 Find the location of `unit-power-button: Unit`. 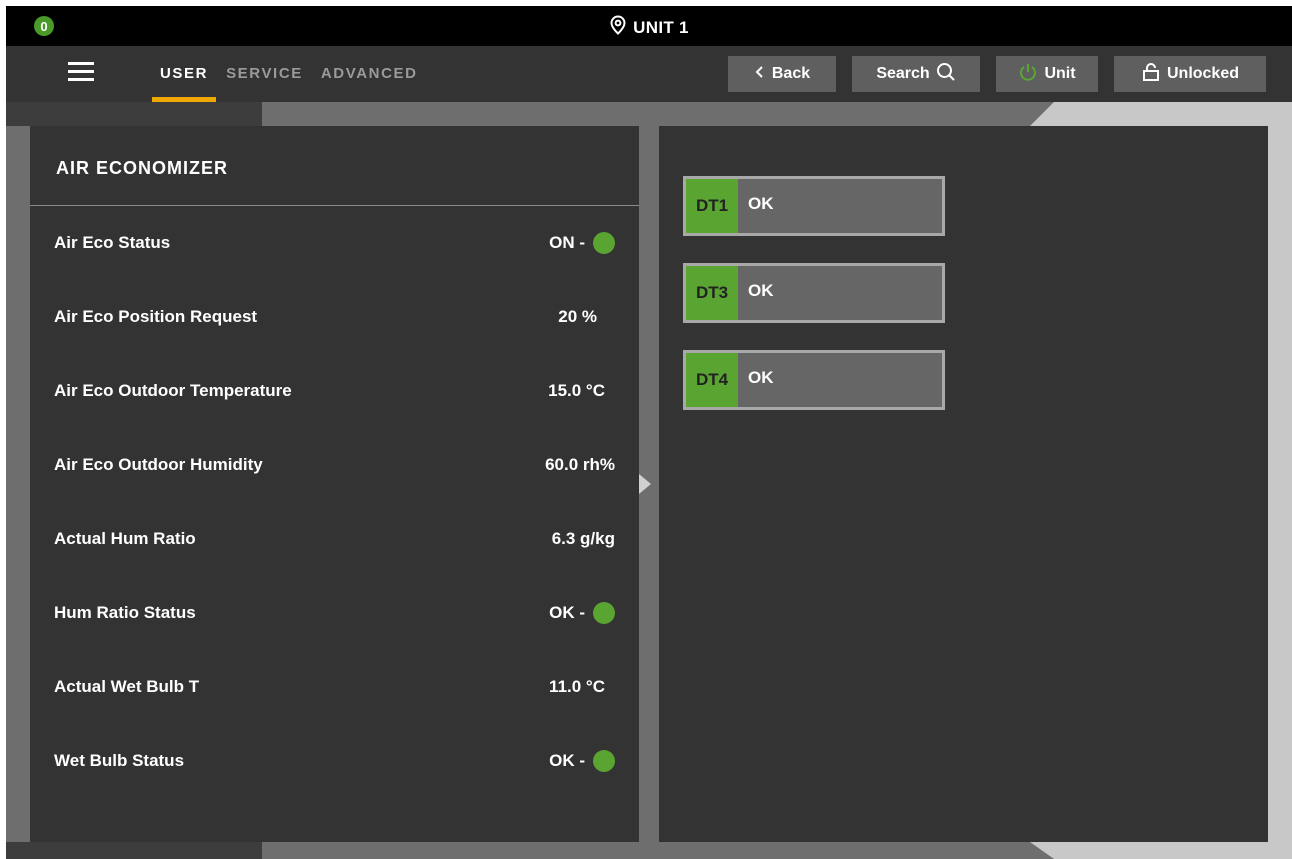

unit-power-button: Unit is located at coordinates (1047, 74).